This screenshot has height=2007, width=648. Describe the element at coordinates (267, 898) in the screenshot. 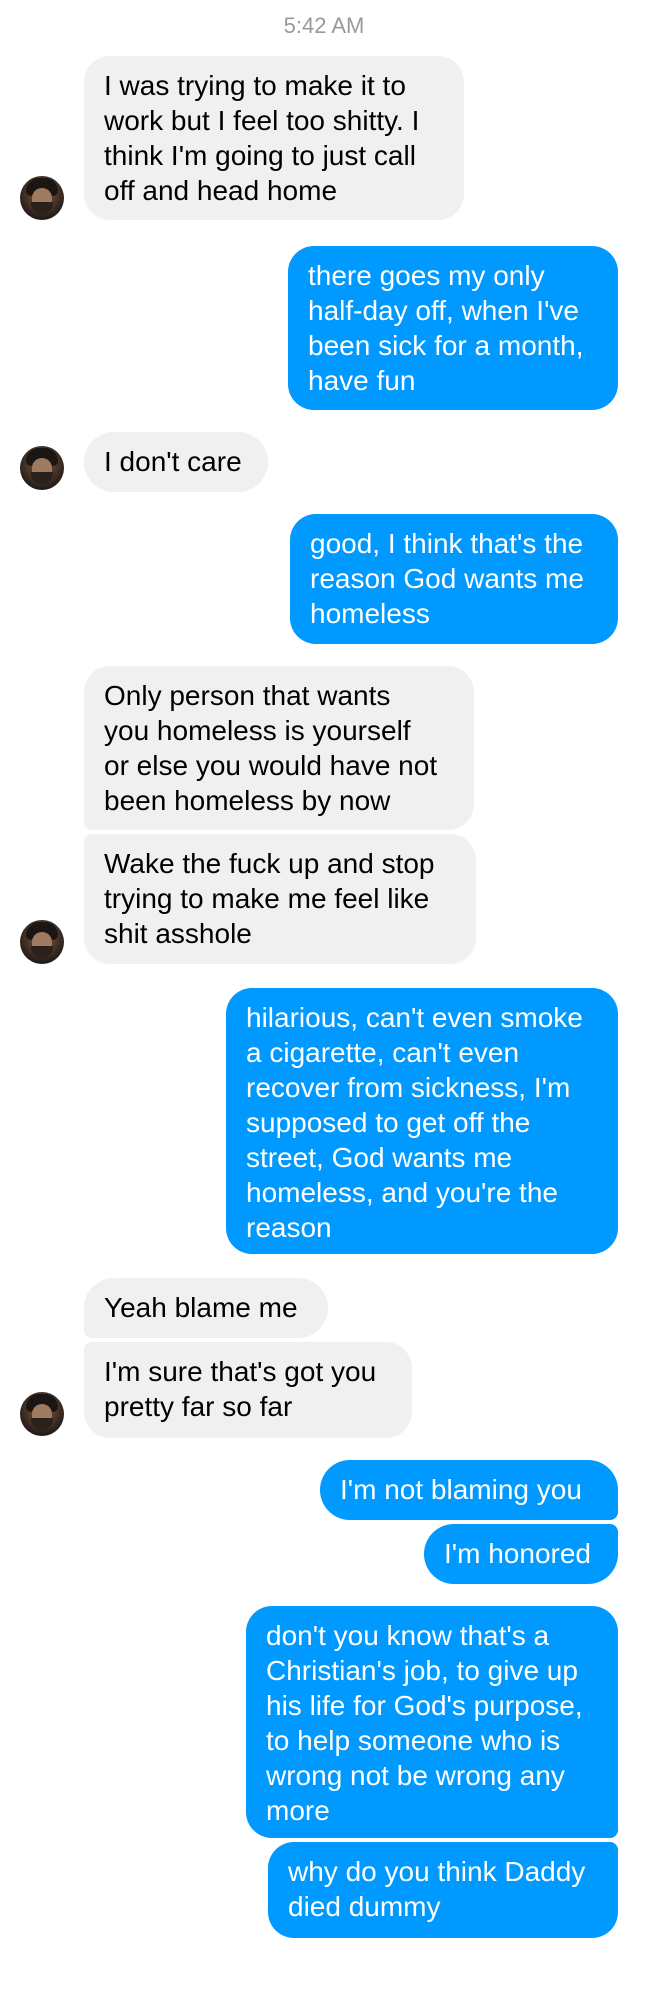

I see `message-line: trying to make me feel like` at that location.